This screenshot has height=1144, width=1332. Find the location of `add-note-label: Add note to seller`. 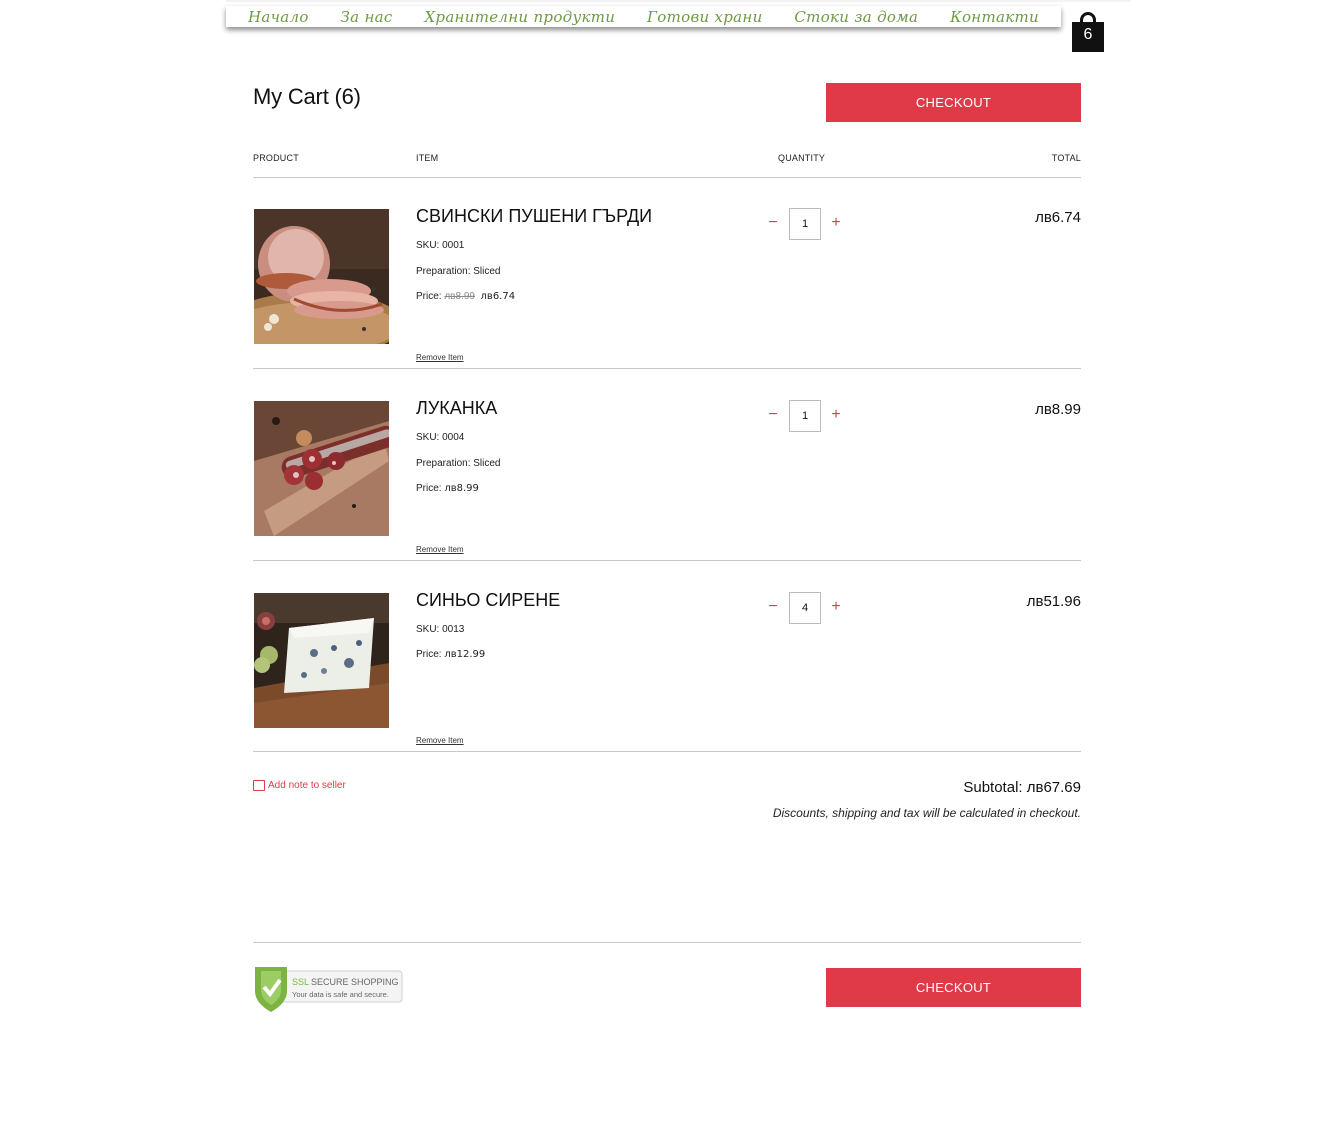

add-note-label: Add note to seller is located at coordinates (307, 785).